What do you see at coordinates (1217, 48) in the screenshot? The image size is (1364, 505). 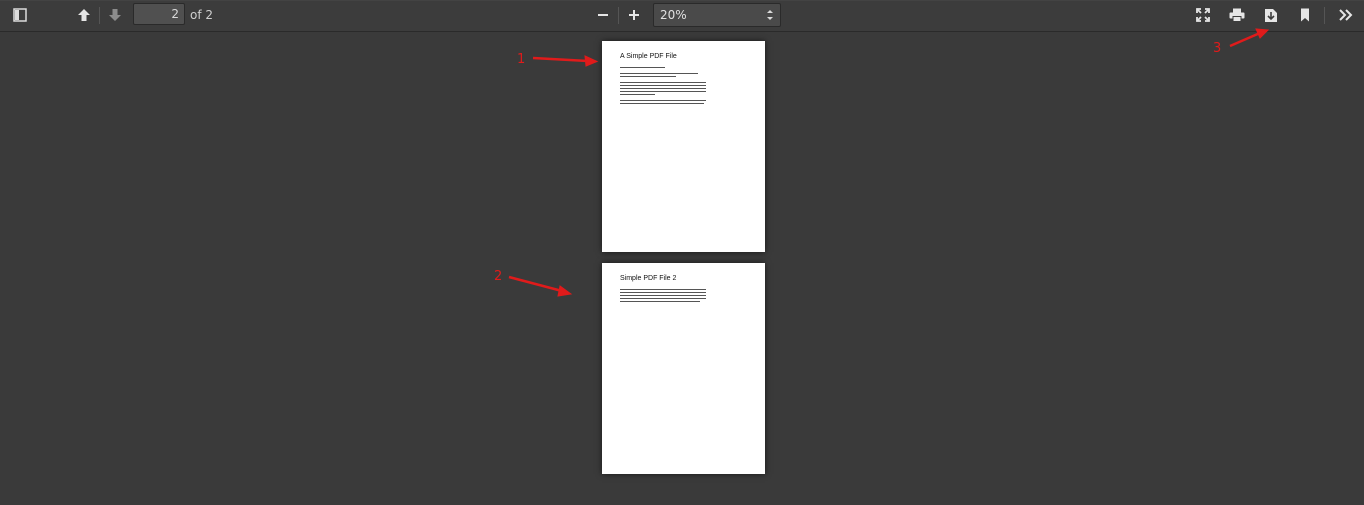 I see `annotation-label-3: 3` at bounding box center [1217, 48].